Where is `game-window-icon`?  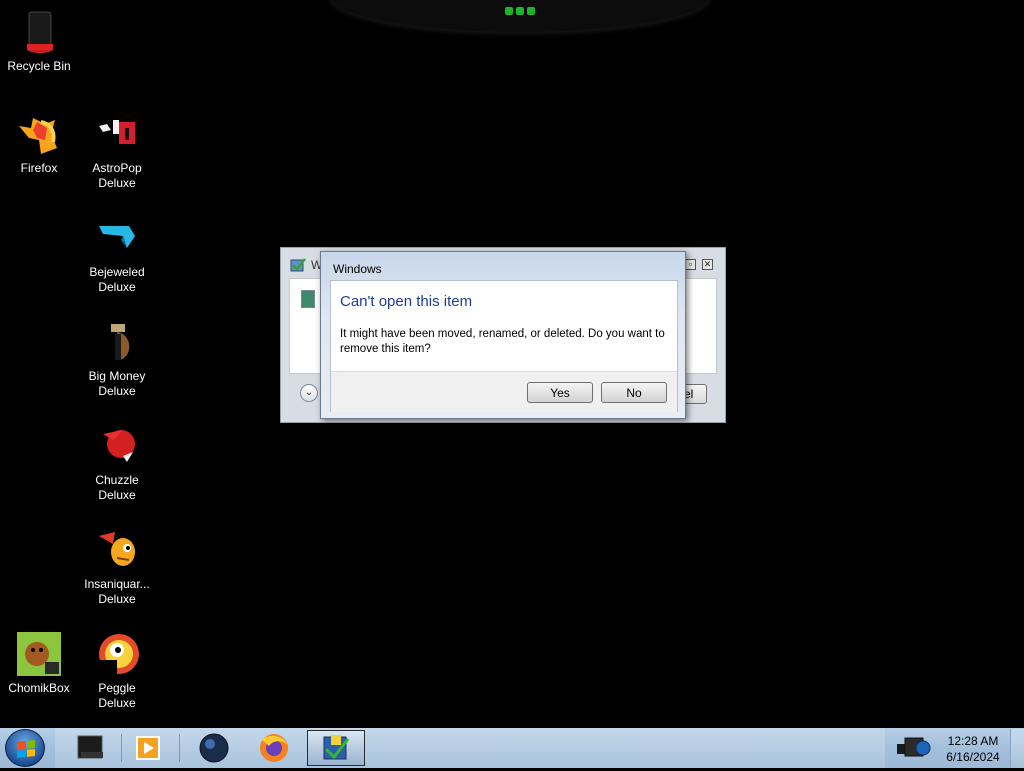
game-window-icon is located at coordinates (336, 747).